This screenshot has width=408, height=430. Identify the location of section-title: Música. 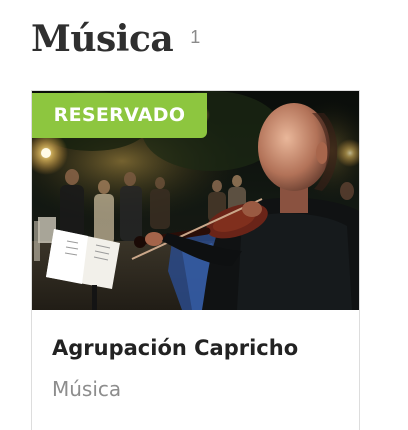
(102, 39).